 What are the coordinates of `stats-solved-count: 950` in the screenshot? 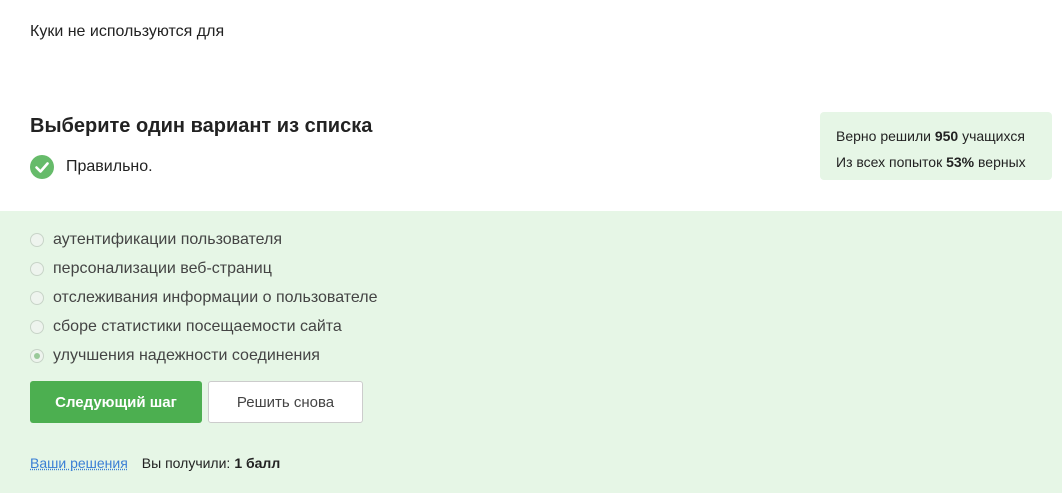 It's located at (946, 136).